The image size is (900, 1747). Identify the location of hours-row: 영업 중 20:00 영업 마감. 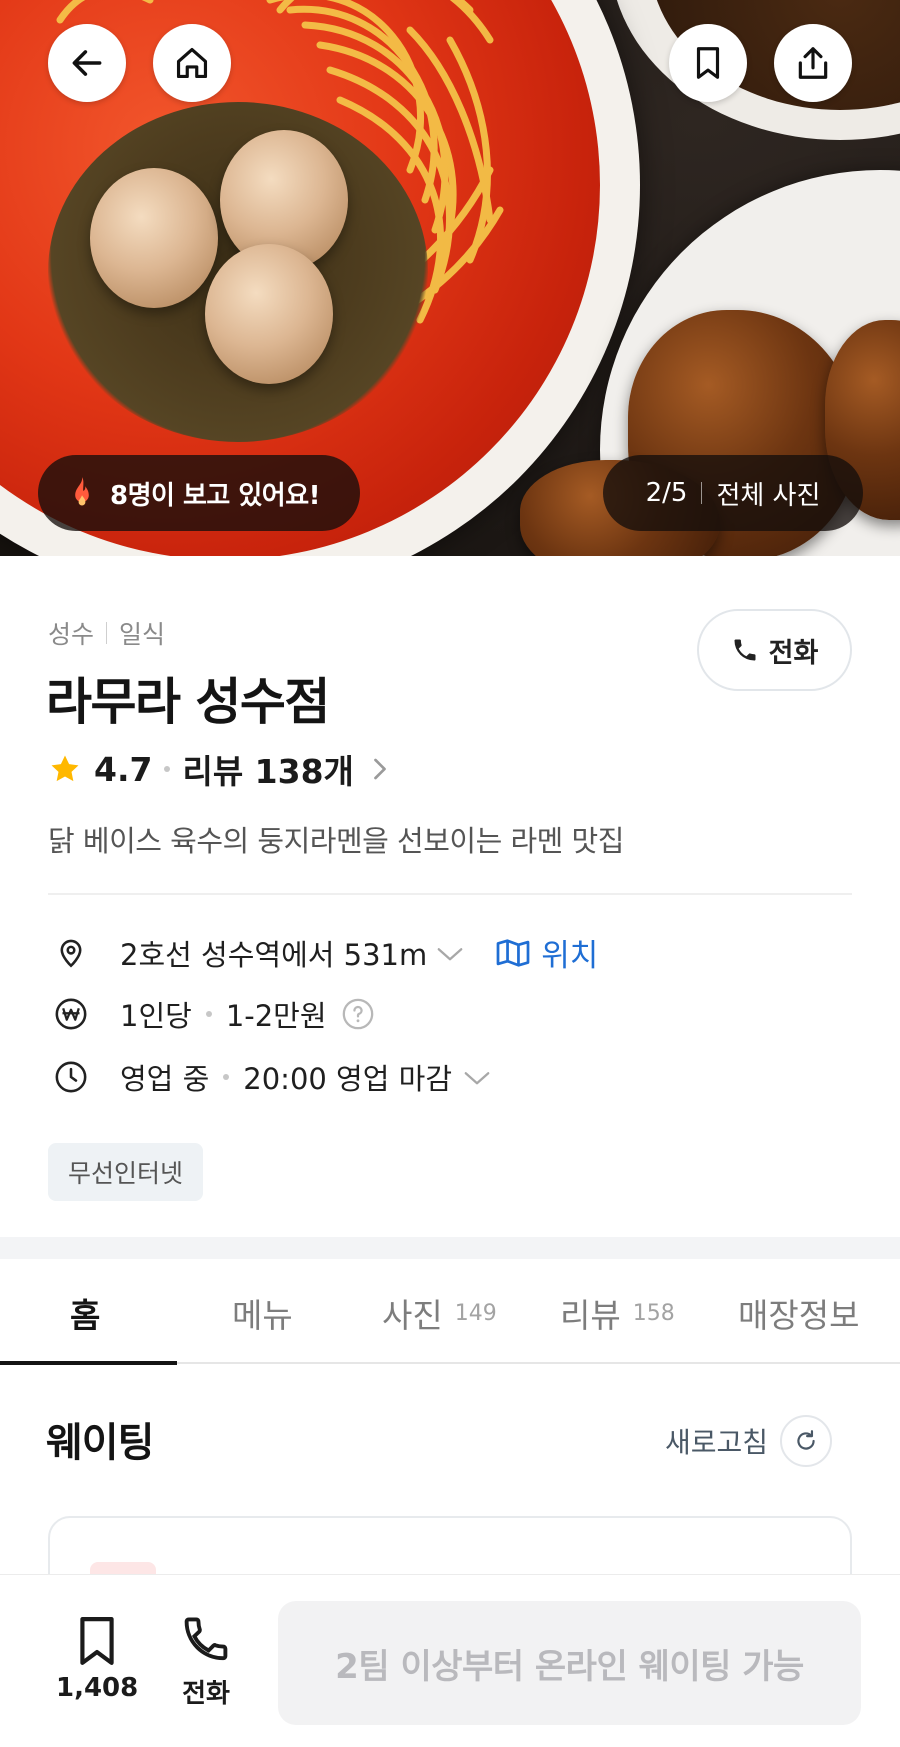
(272, 1077).